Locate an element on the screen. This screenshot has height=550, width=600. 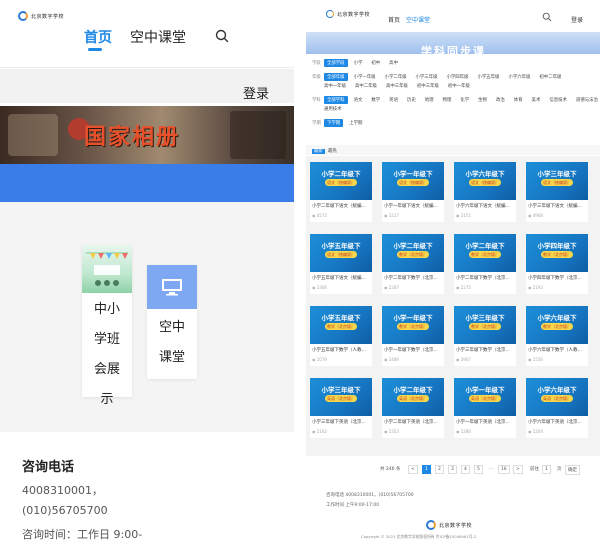
course-card: 小学一年级下 语文（统编版） 小学一年级下语文（统编... ◉ 3217 is located at coordinates (413, 192).